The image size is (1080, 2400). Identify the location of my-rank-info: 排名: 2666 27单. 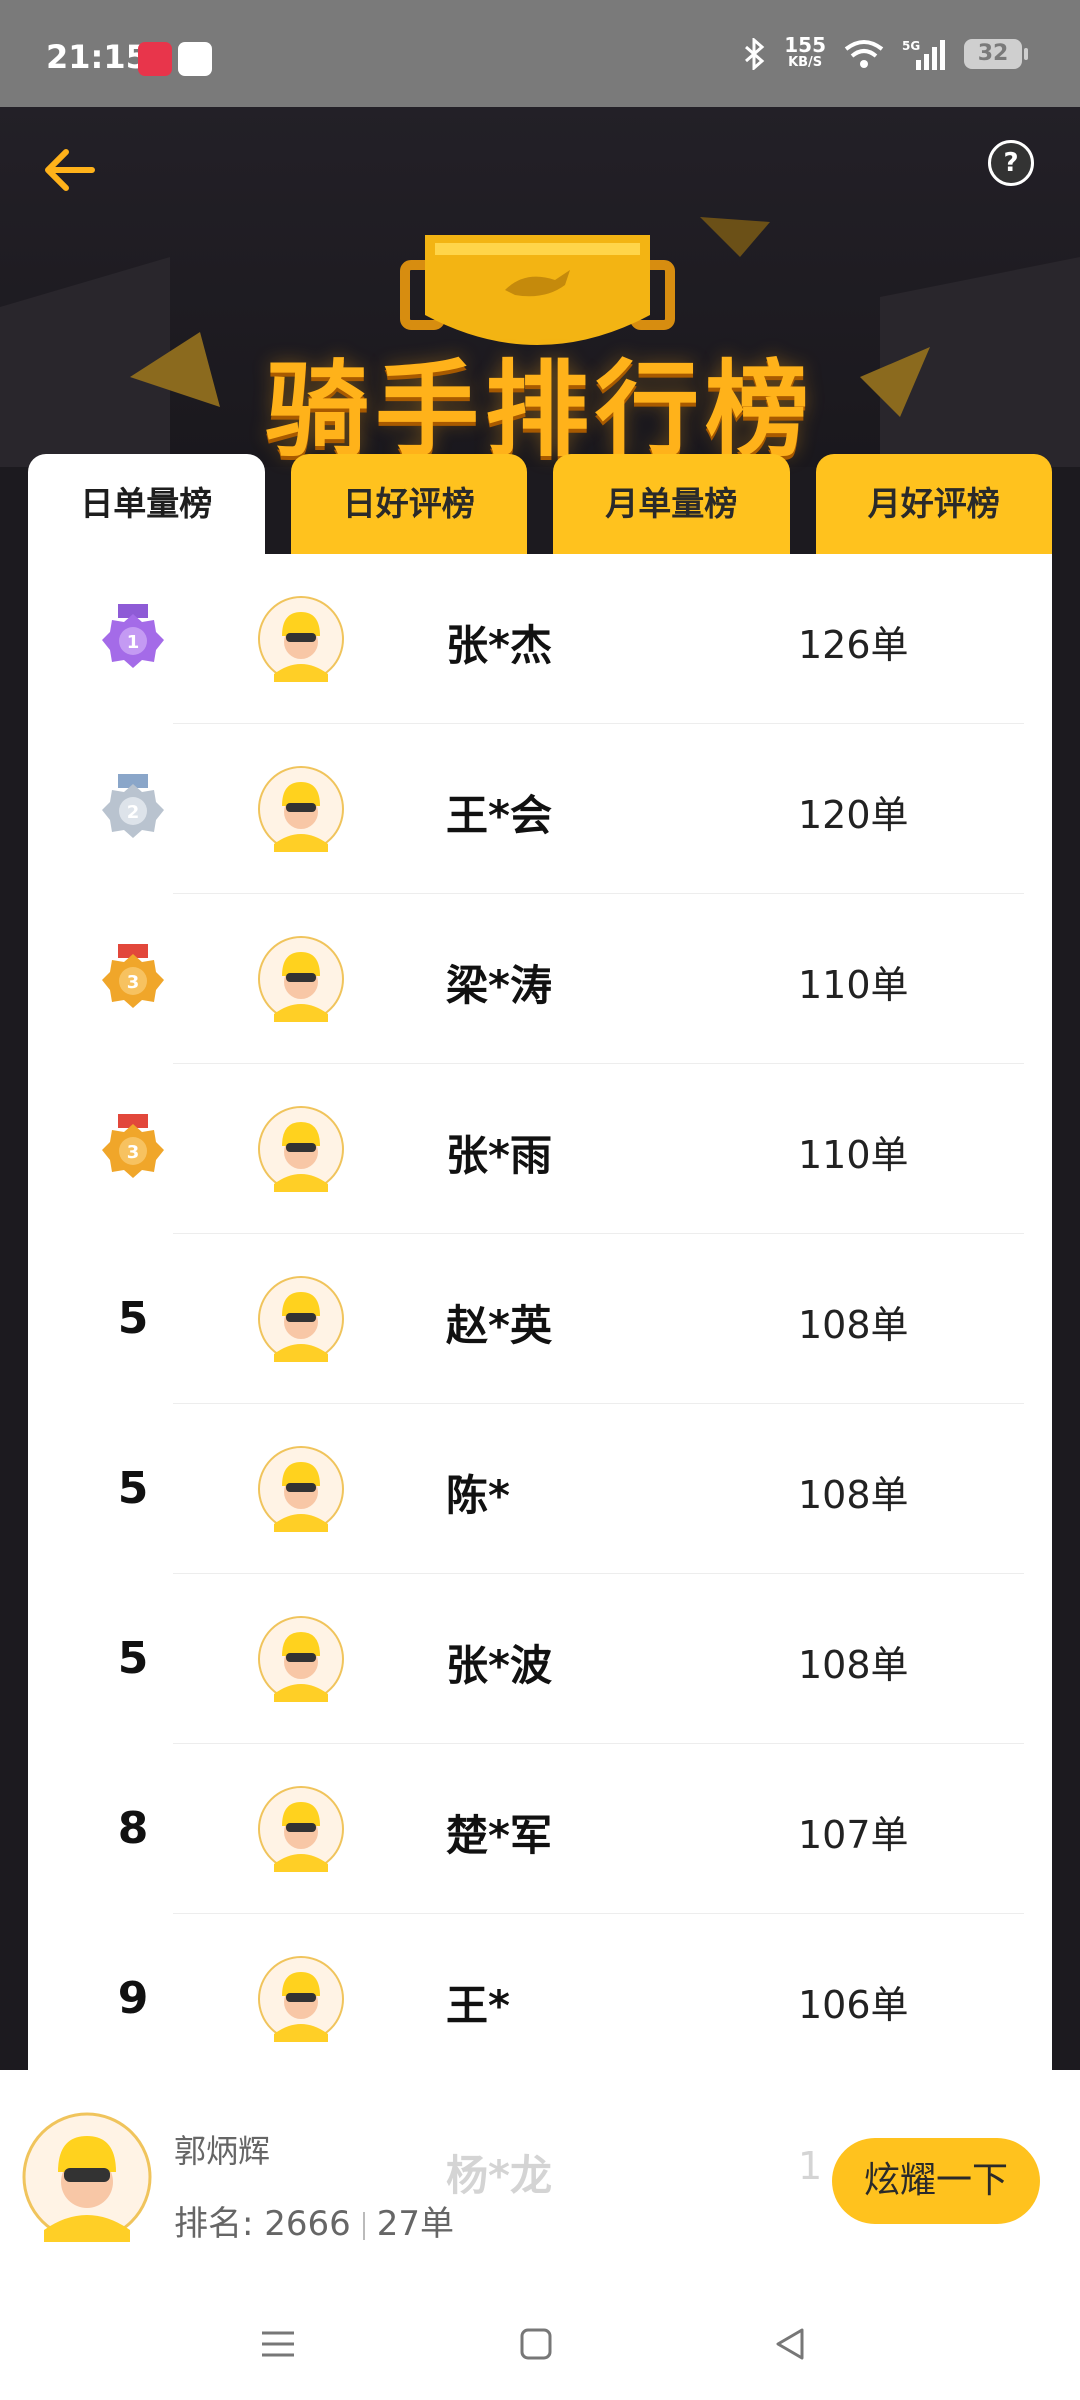
(314, 2220).